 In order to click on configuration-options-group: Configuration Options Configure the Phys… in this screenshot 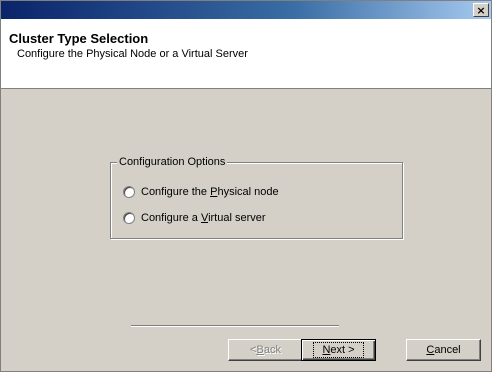, I will do `click(256, 197)`.